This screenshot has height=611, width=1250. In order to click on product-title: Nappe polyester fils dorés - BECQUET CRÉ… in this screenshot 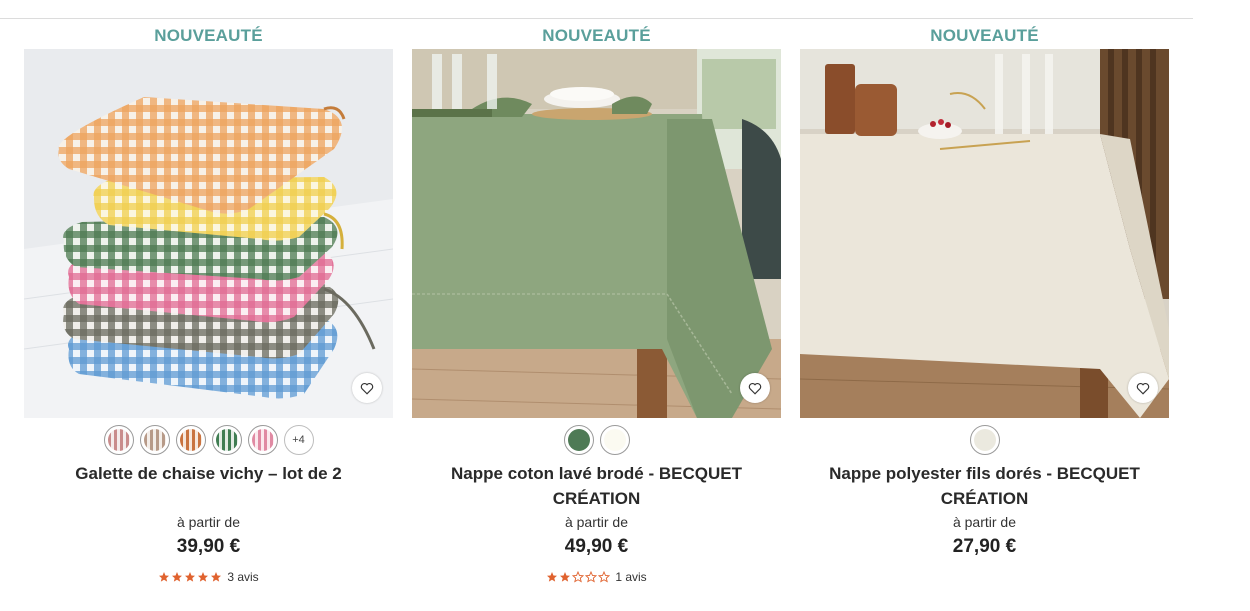, I will do `click(984, 486)`.